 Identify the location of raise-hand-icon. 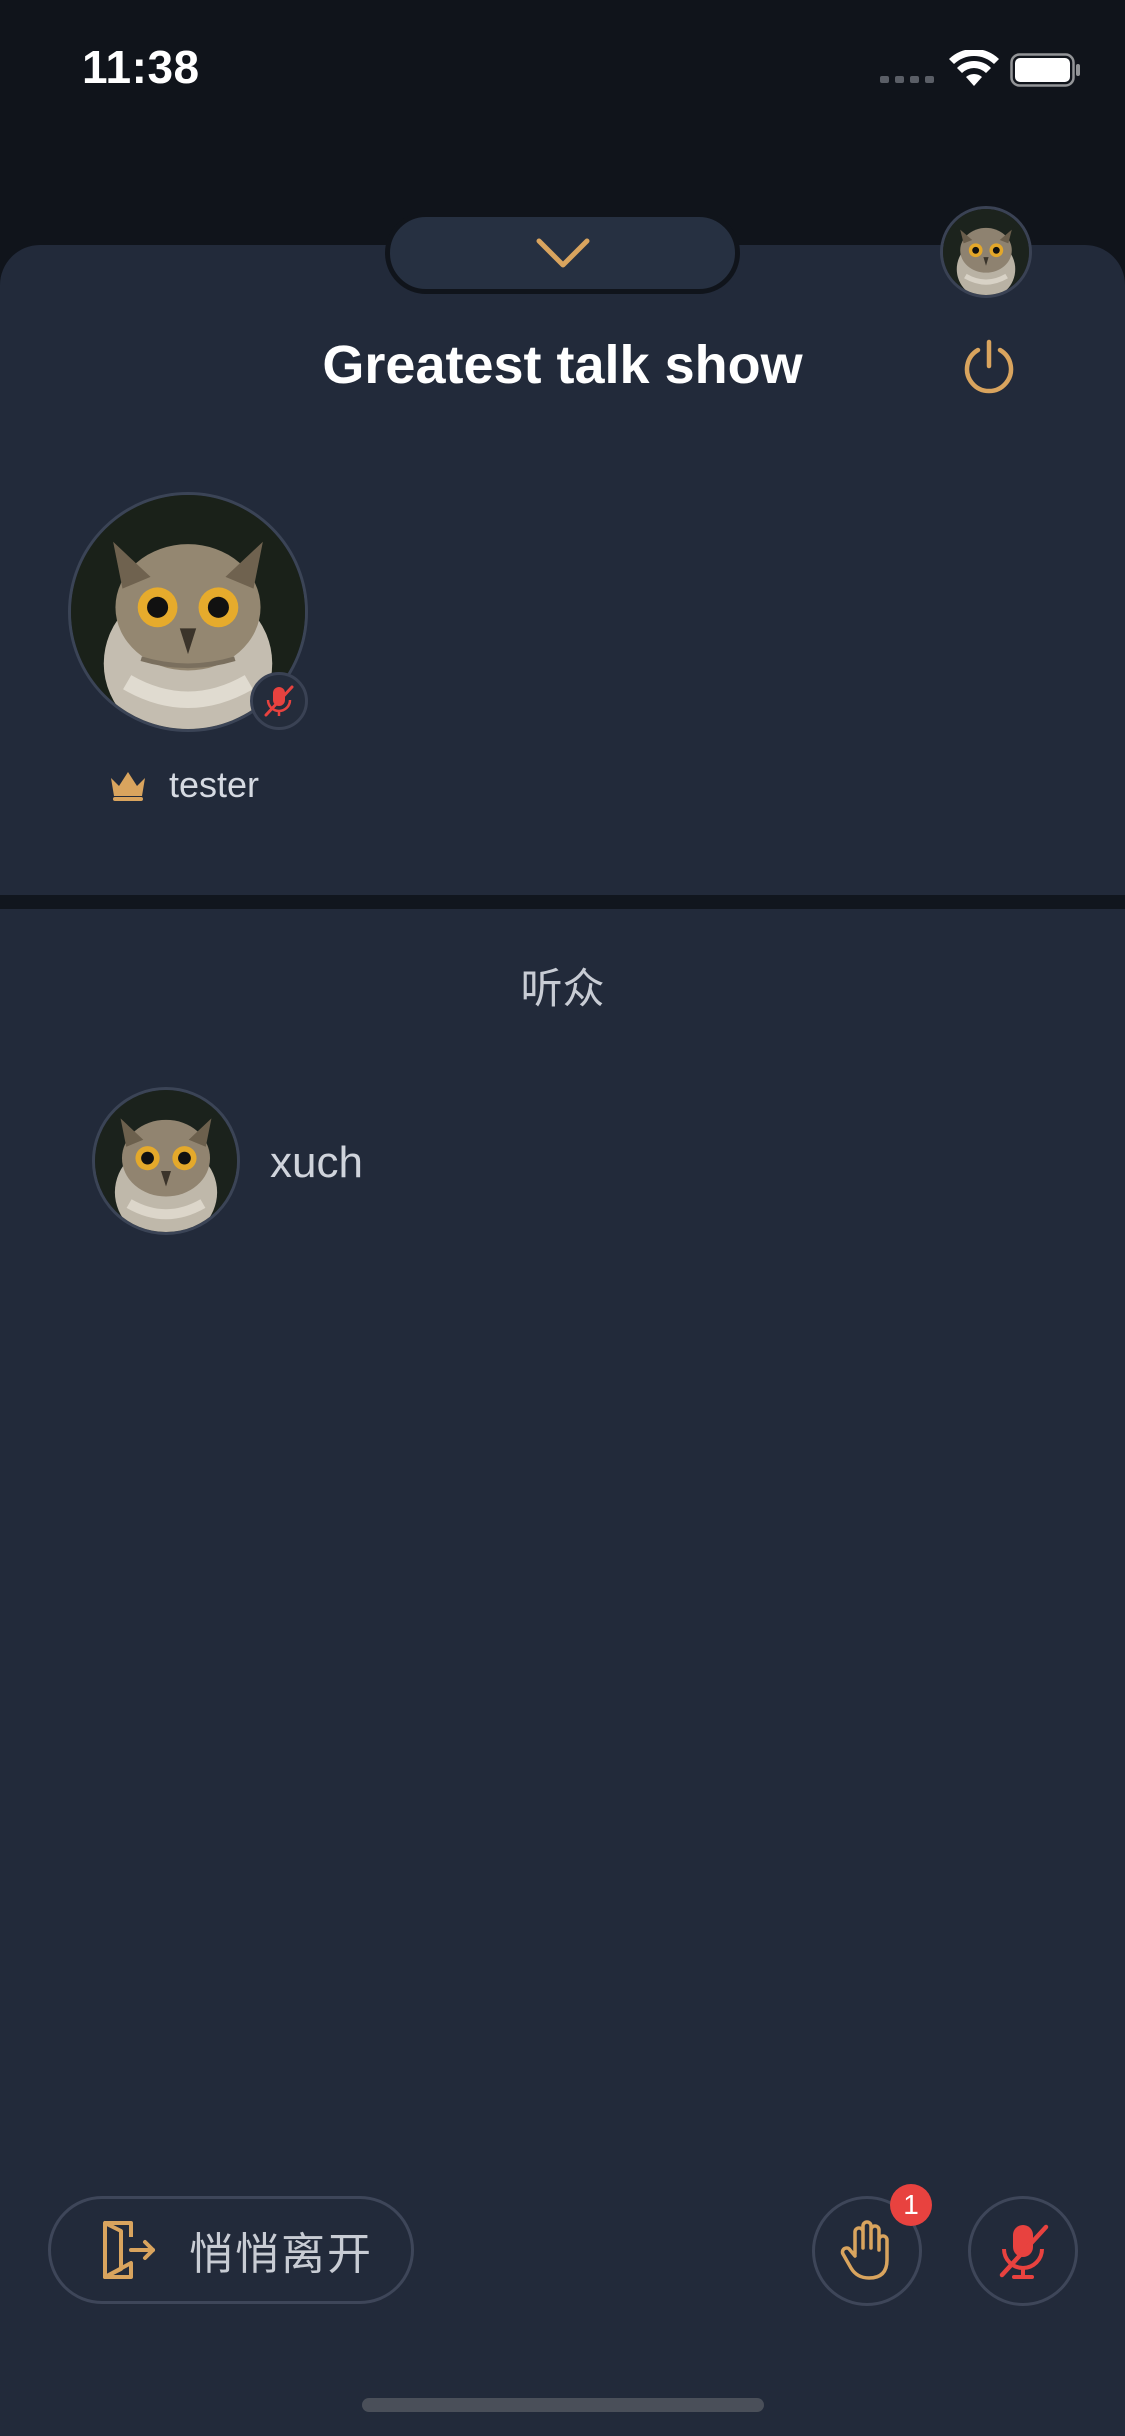
(864, 2250).